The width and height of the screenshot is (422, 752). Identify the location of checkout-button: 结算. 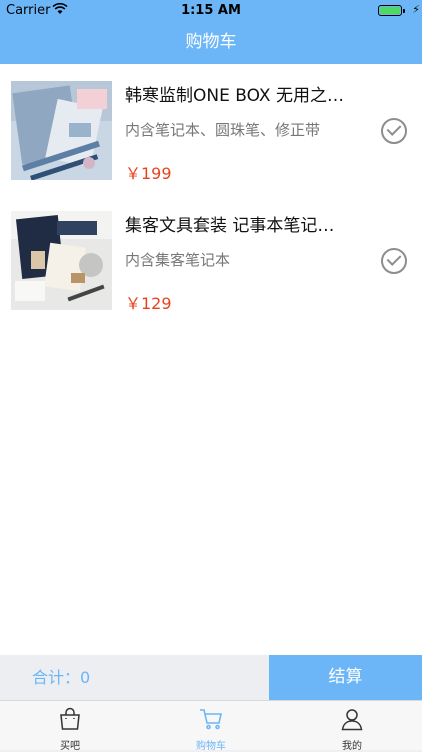
(345, 677).